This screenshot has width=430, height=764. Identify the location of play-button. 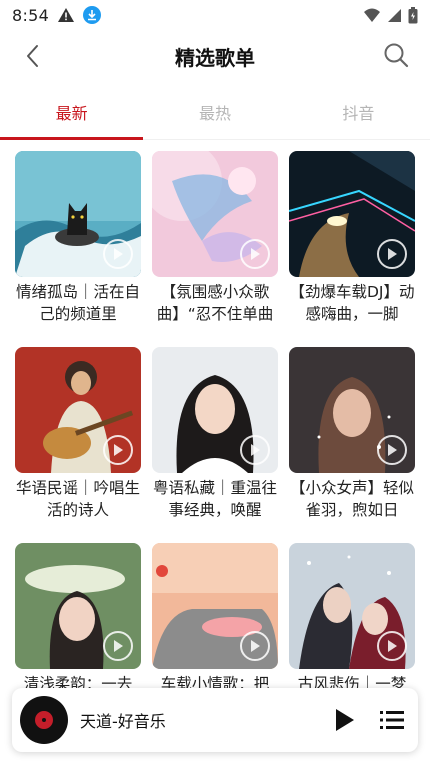
(344, 720).